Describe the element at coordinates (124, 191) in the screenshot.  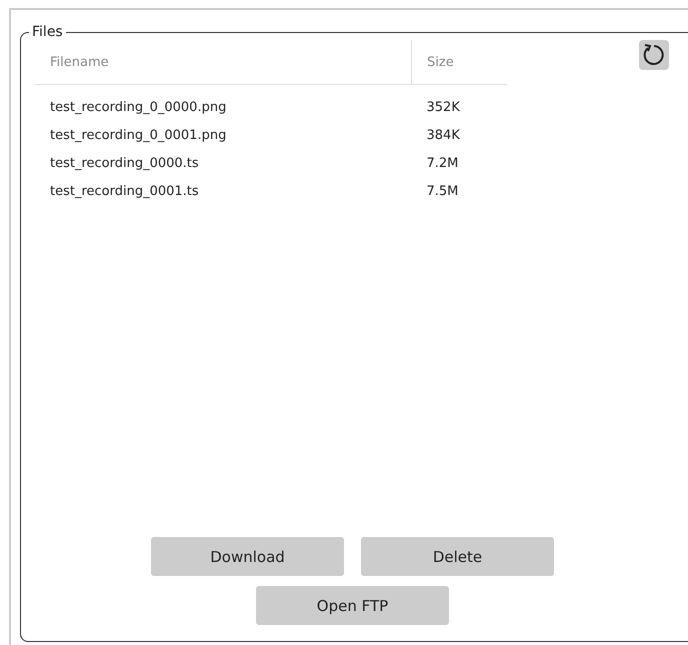
I see `table-cell-text: test_recording_0001.ts` at that location.